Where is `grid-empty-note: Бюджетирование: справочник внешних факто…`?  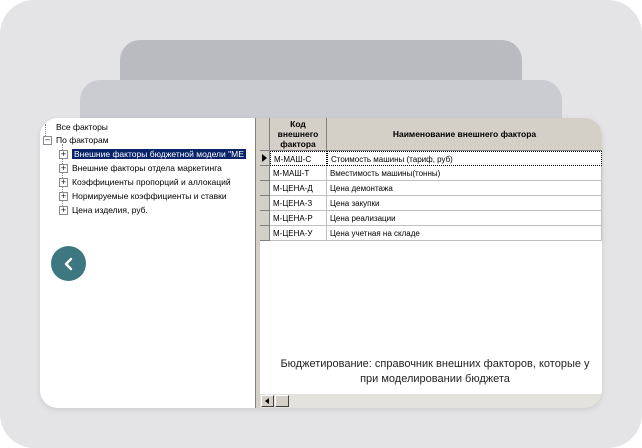 grid-empty-note: Бюджетирование: справочник внешних факто… is located at coordinates (431, 372).